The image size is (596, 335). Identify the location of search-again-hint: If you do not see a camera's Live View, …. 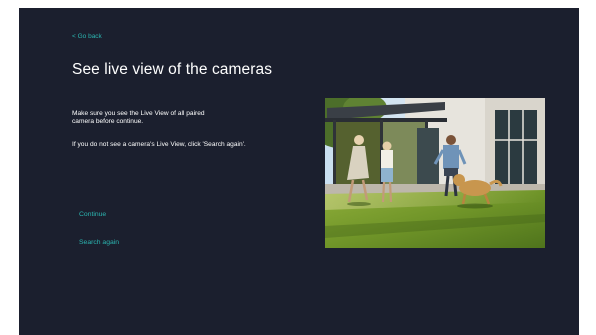
(159, 144).